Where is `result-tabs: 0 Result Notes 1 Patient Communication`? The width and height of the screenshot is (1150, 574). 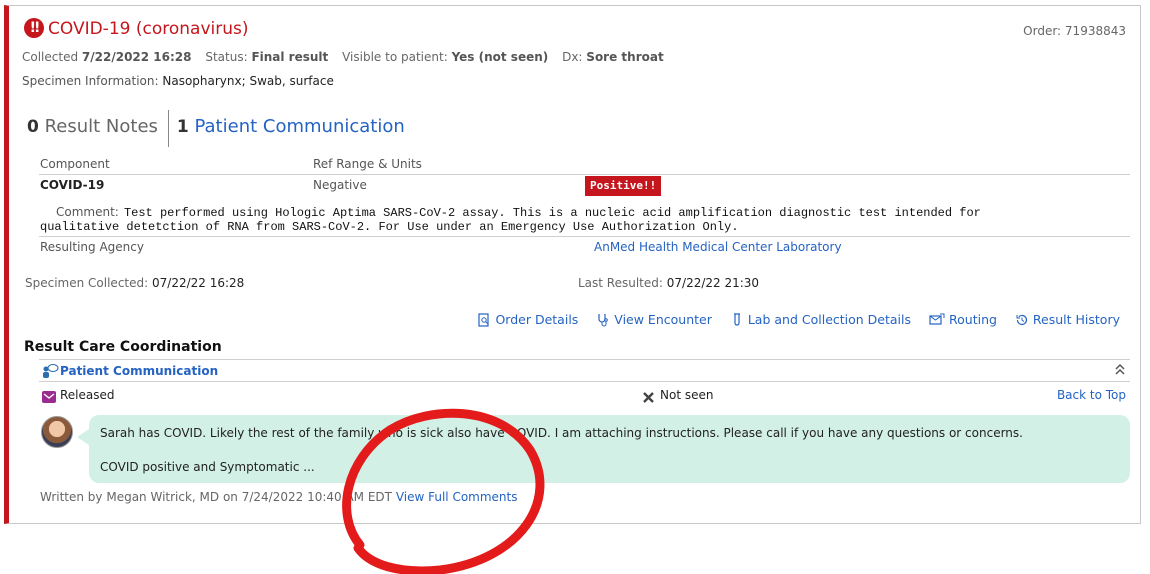
result-tabs: 0 Result Notes 1 Patient Communication is located at coordinates (216, 128).